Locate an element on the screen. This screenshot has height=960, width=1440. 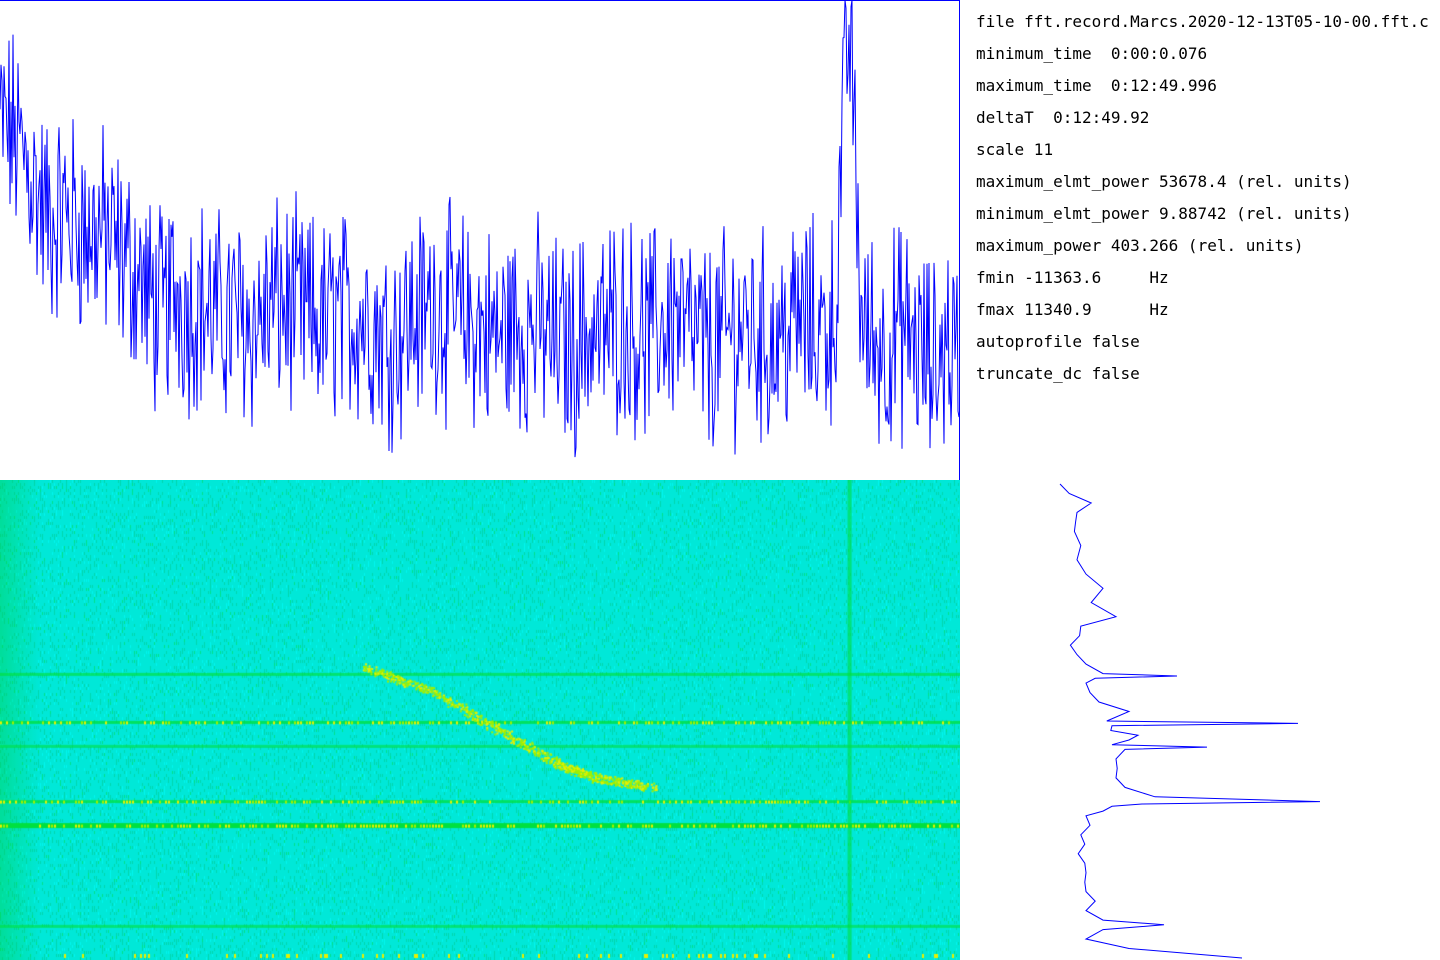
info-value: 9.88742 (rel. units) is located at coordinates (1250, 213).